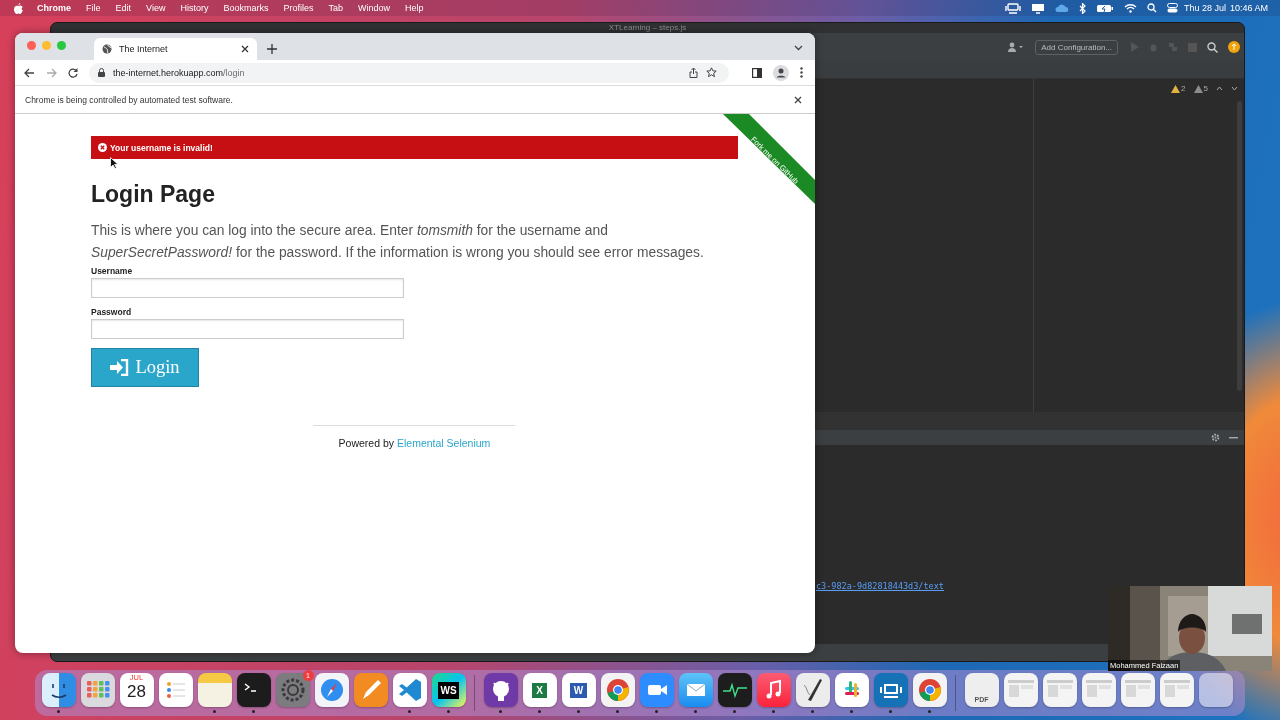  I want to click on menu-item: Tab, so click(335, 8).